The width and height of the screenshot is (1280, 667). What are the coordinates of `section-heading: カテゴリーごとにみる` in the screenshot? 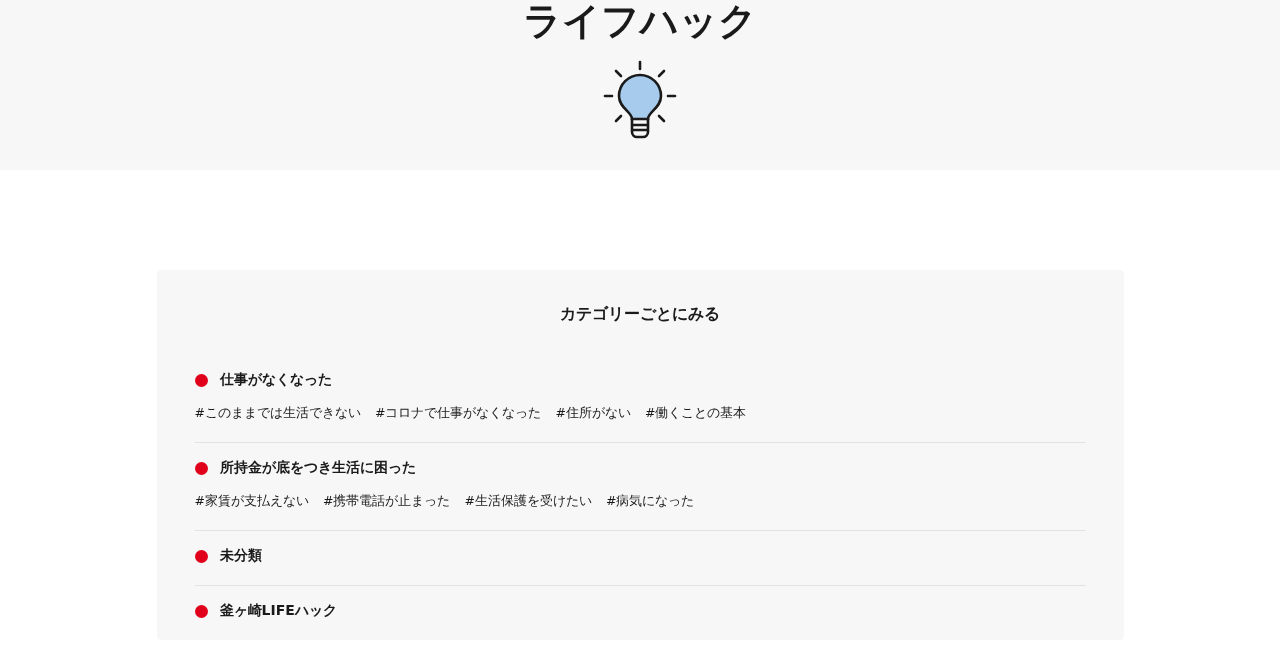 It's located at (640, 314).